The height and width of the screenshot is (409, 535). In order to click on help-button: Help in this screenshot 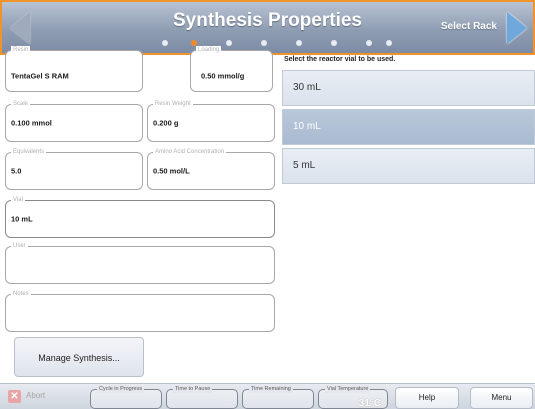, I will do `click(427, 398)`.